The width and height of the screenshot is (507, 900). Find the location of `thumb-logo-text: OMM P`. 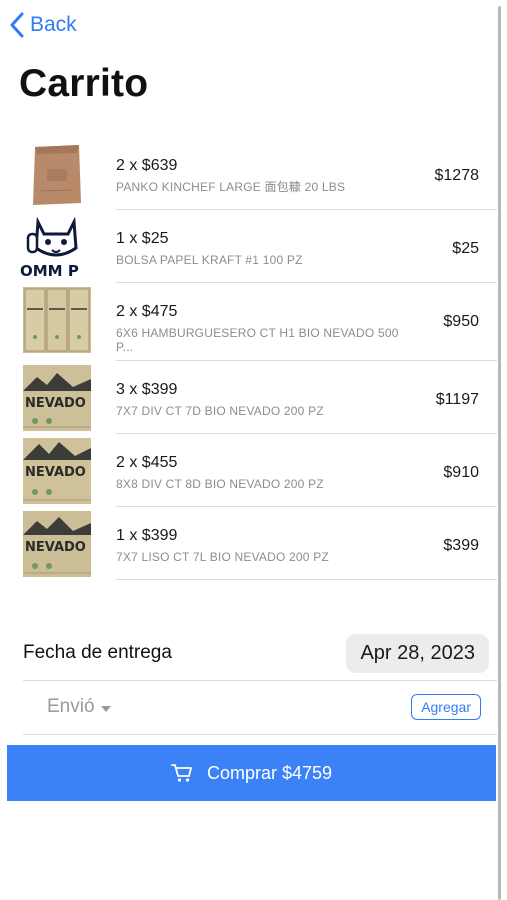

thumb-logo-text: OMM P is located at coordinates (49, 271).